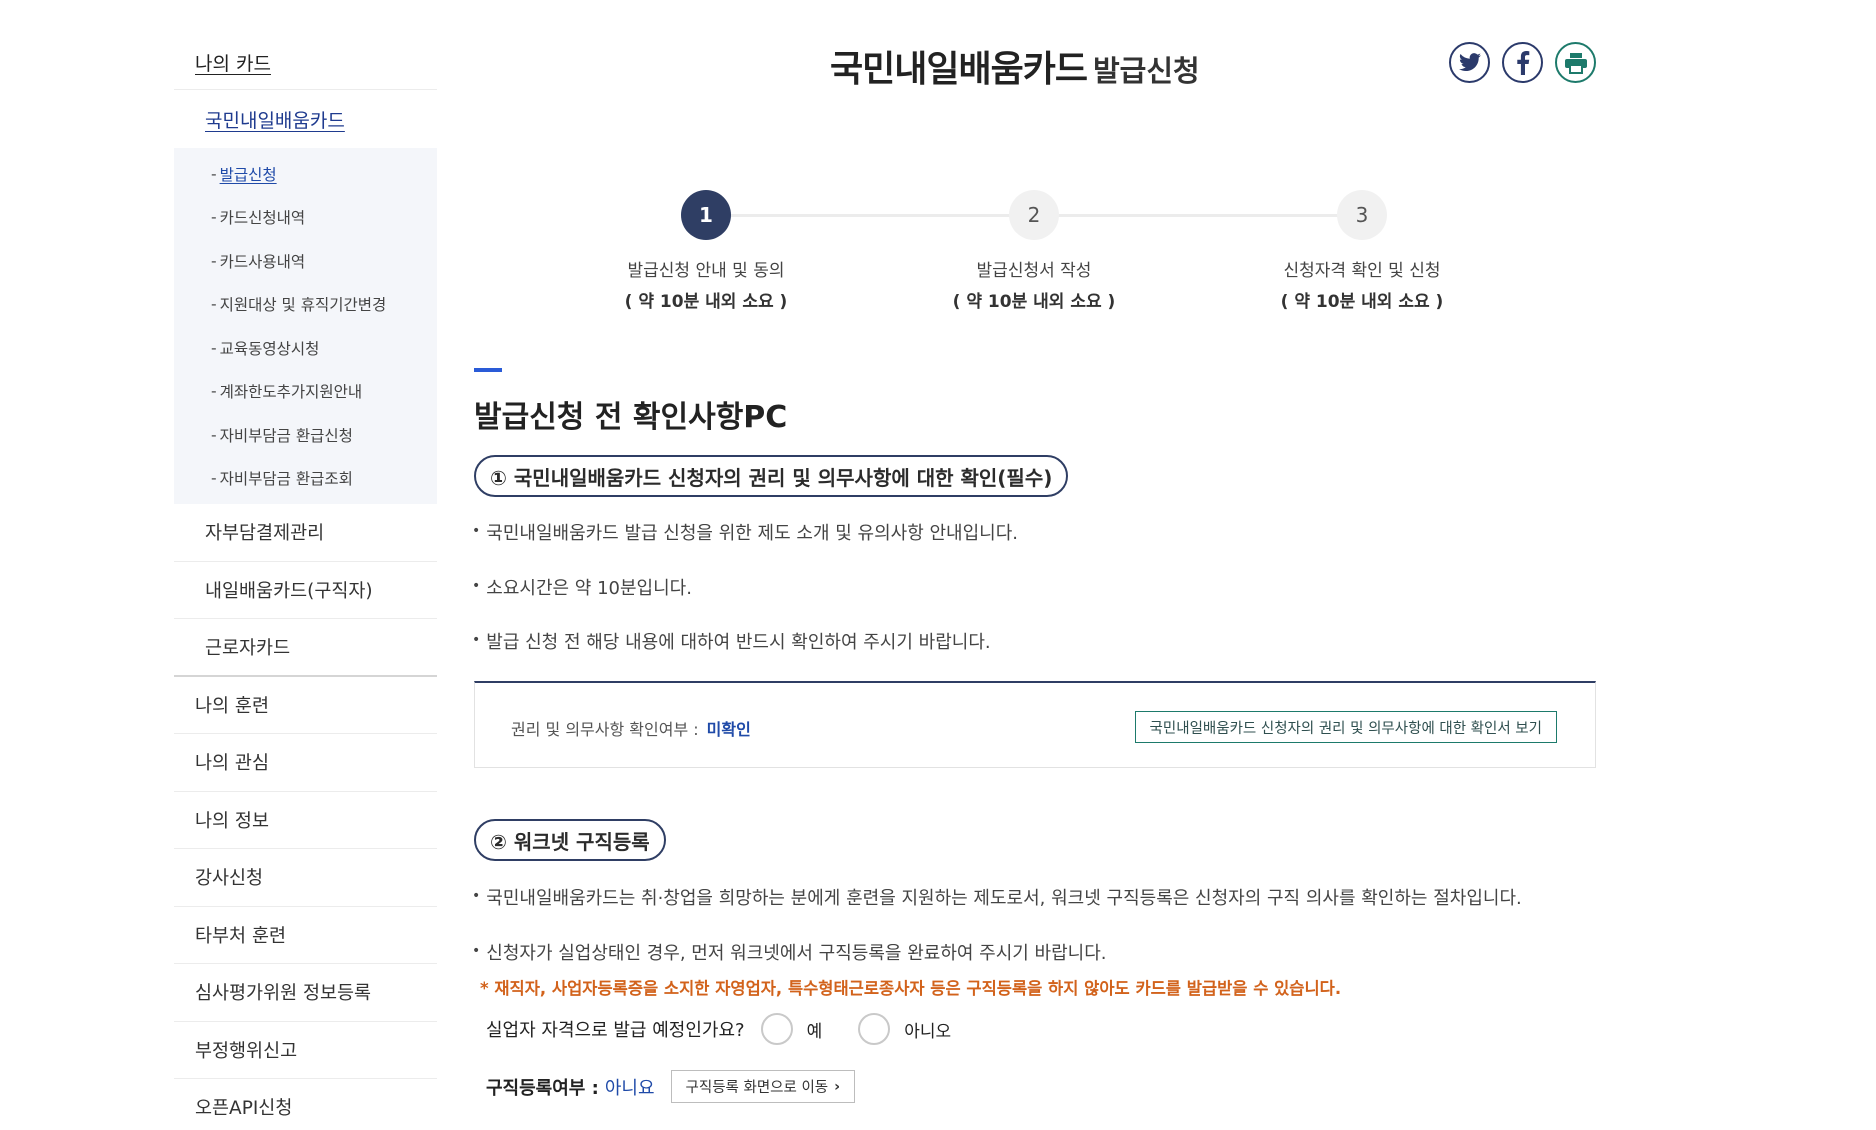  What do you see at coordinates (262, 218) in the screenshot?
I see `sidebar-child-label: 카드신청내역` at bounding box center [262, 218].